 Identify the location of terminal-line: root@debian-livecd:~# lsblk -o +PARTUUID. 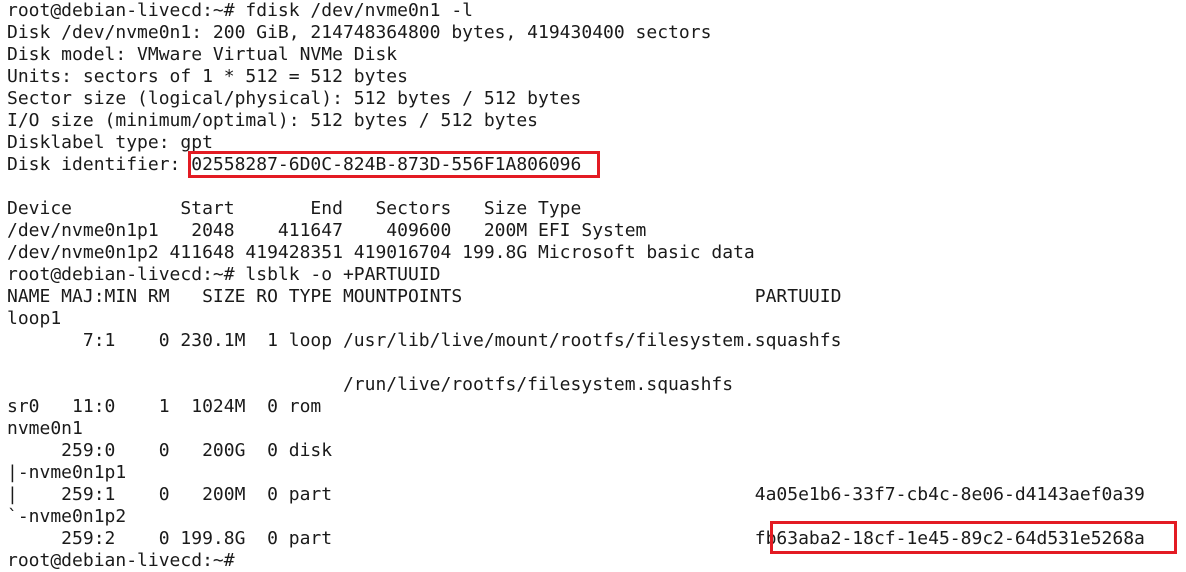
(224, 274).